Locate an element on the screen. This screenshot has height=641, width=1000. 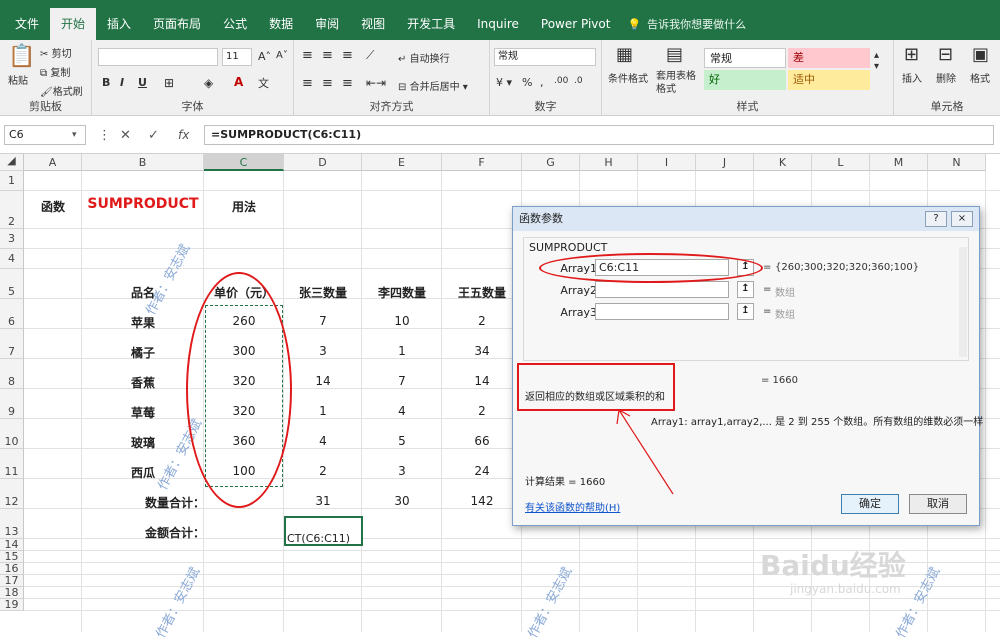
format-cells-icon: ▣ is located at coordinates (980, 54).